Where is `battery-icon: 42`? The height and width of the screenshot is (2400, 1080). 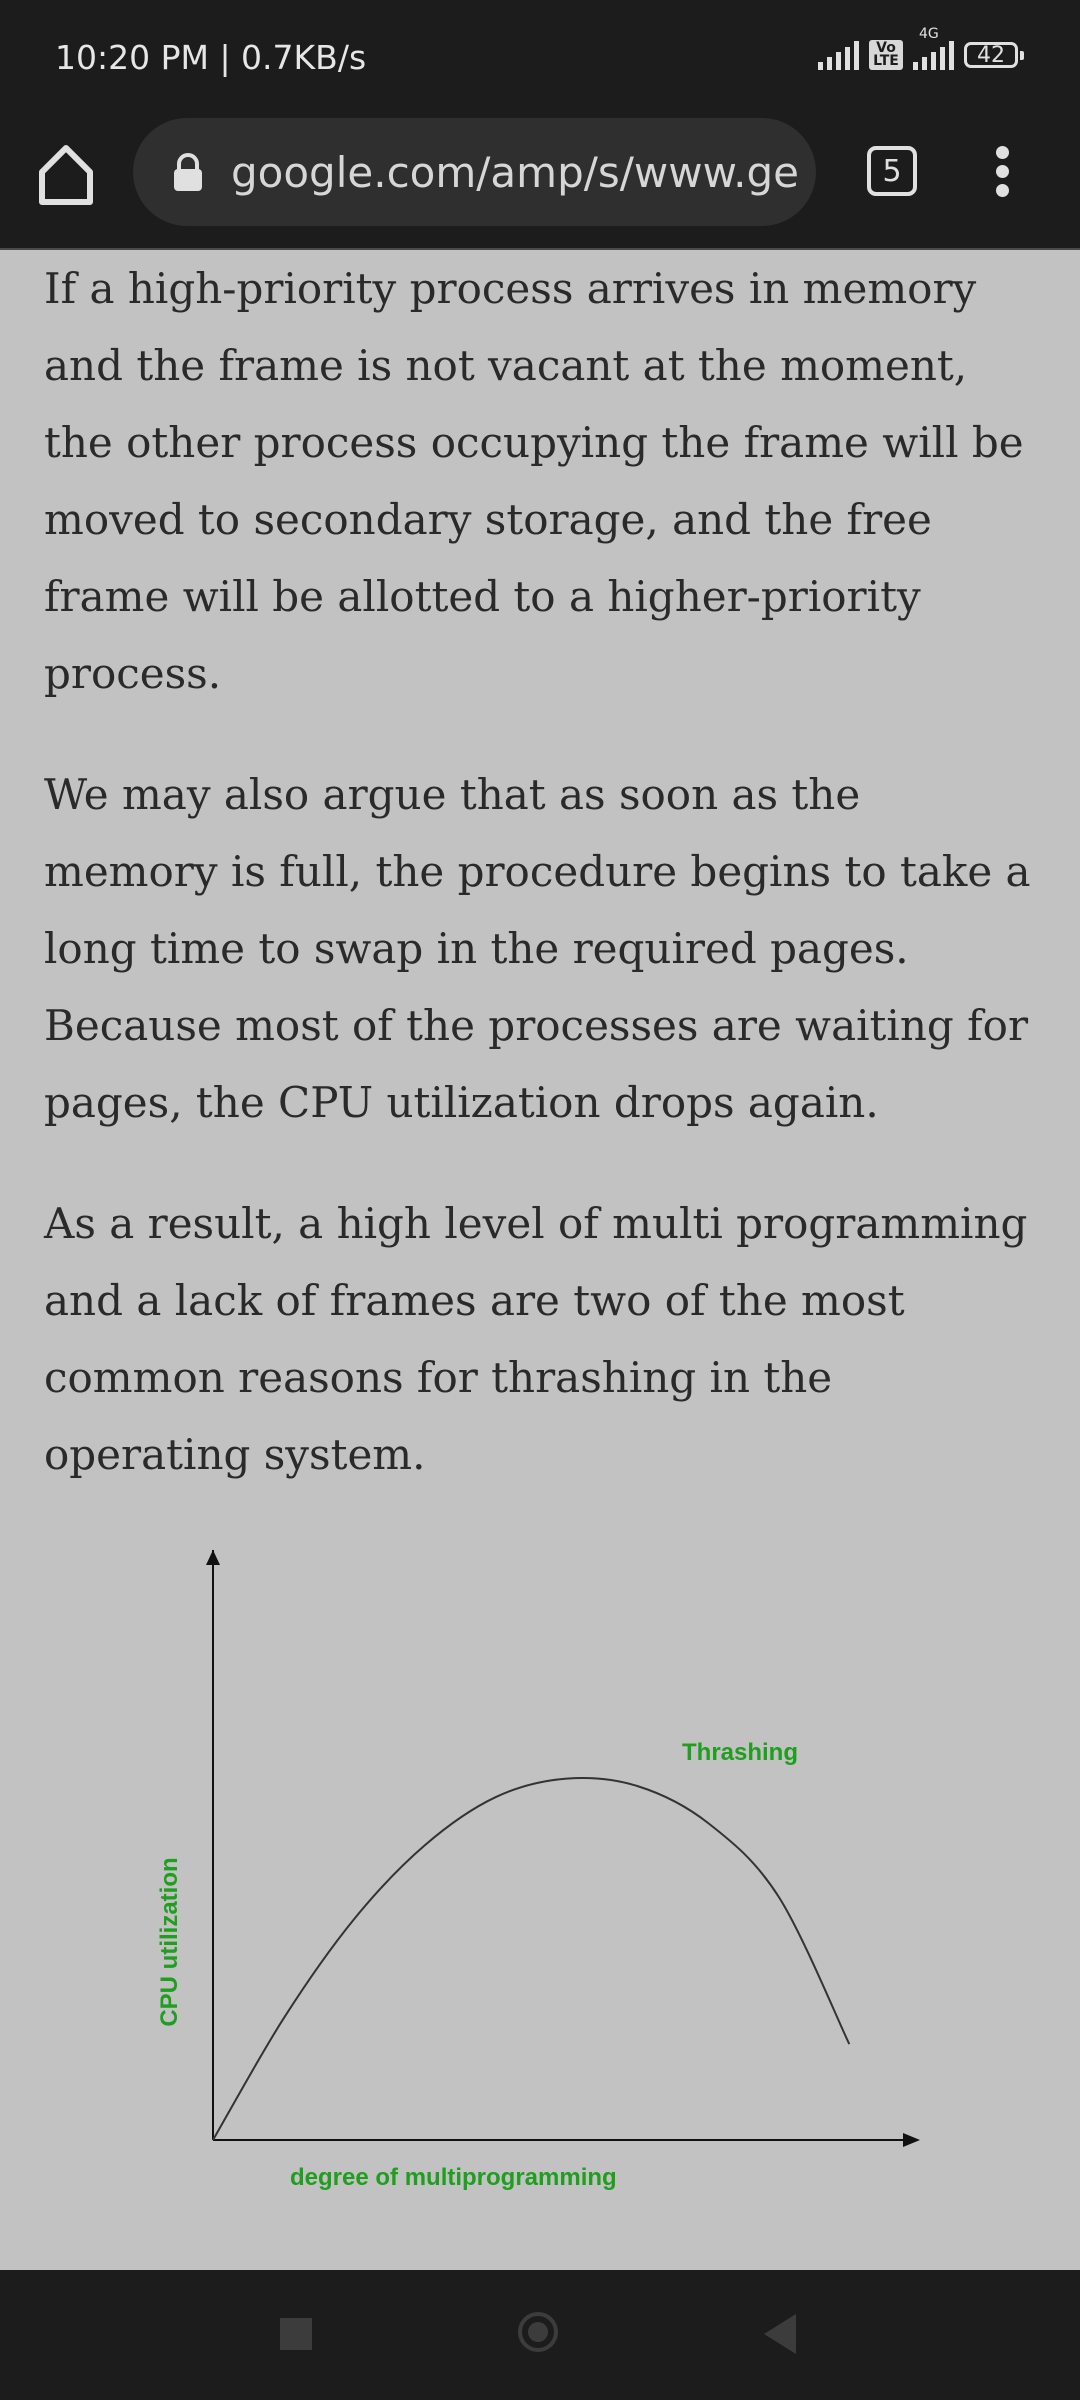
battery-icon: 42 is located at coordinates (994, 55).